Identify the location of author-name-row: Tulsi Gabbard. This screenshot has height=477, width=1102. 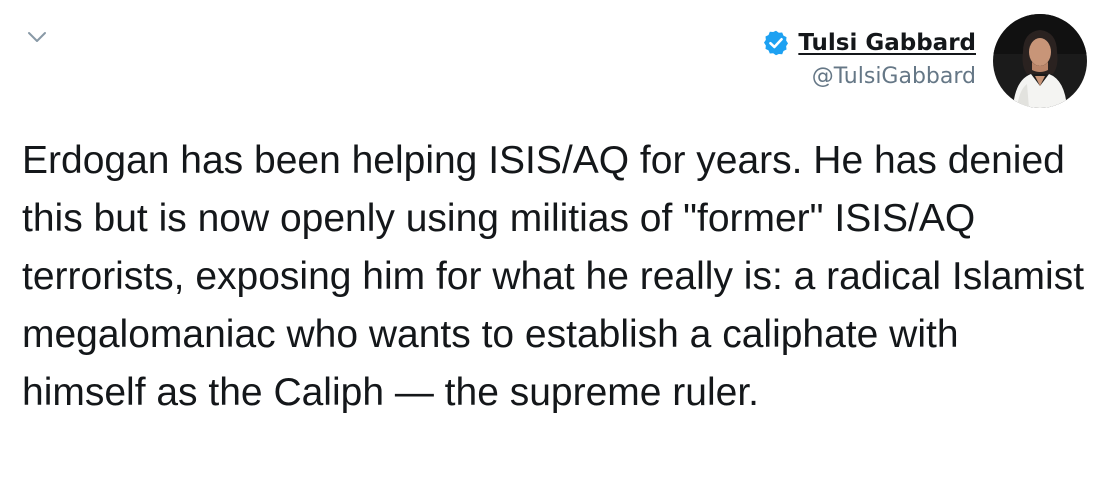
(869, 43).